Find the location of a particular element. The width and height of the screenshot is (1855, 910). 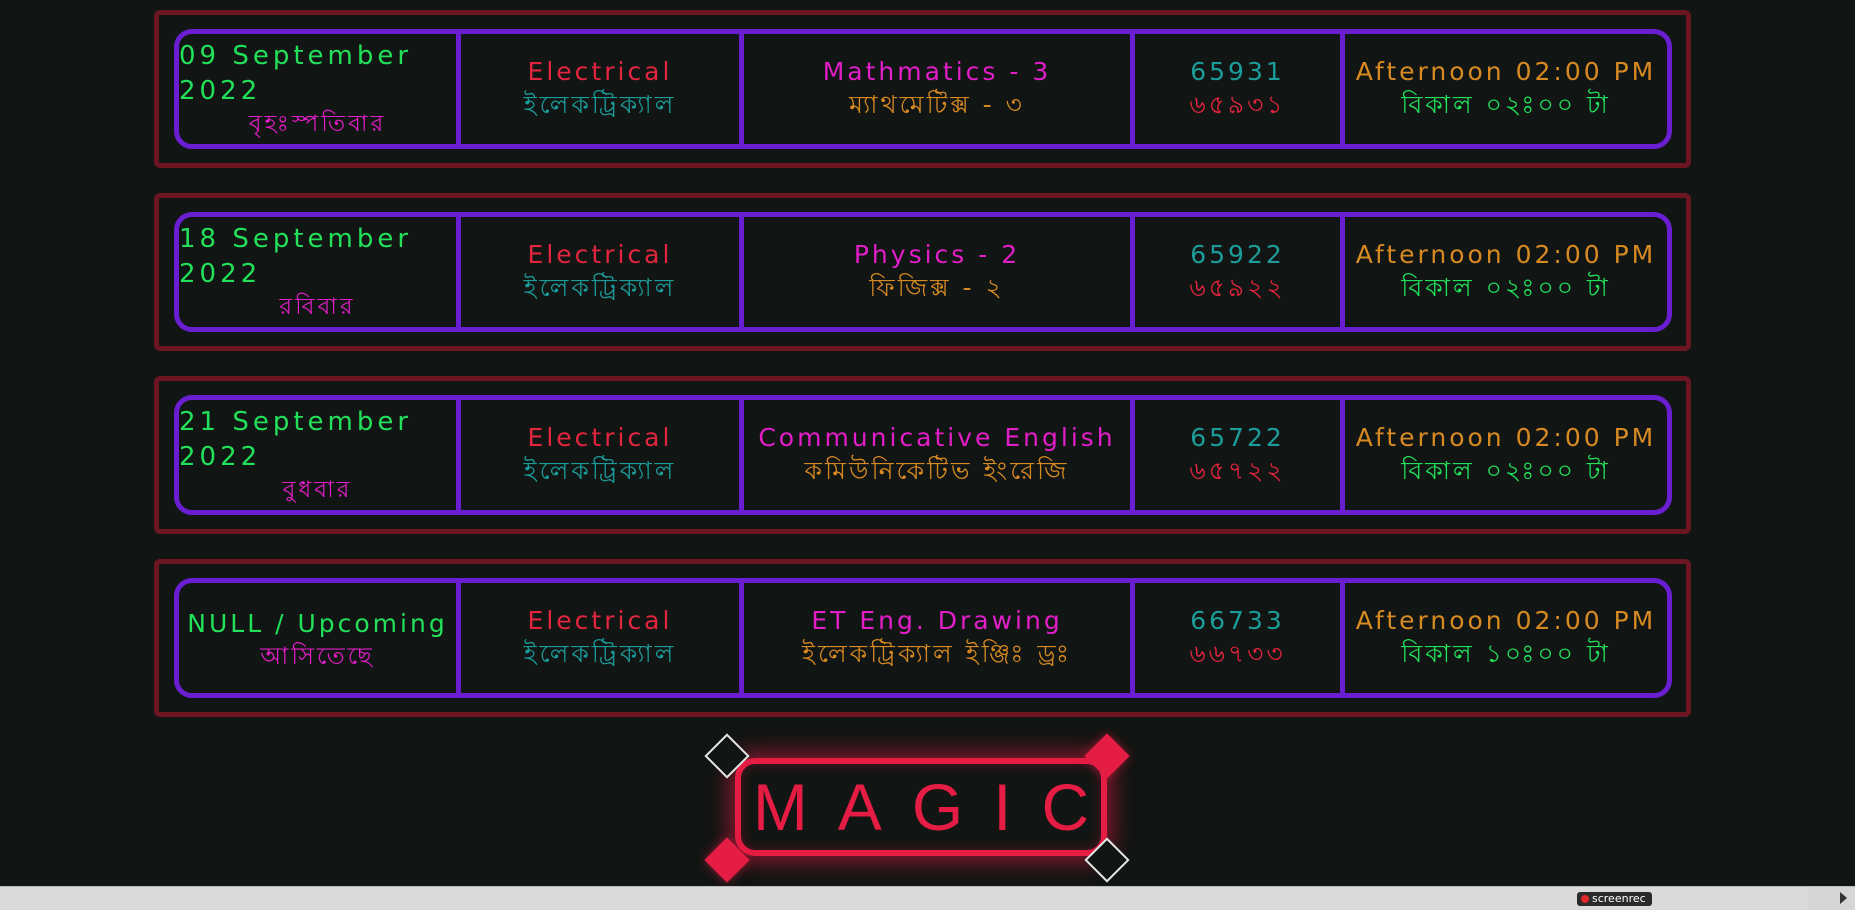

code-bn: ৬৬৭৩৩ is located at coordinates (1237, 653).